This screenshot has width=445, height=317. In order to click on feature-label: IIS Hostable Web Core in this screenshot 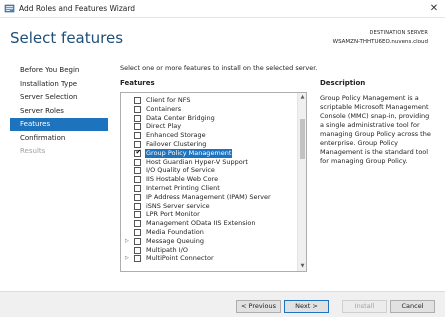, I will do `click(182, 179)`.